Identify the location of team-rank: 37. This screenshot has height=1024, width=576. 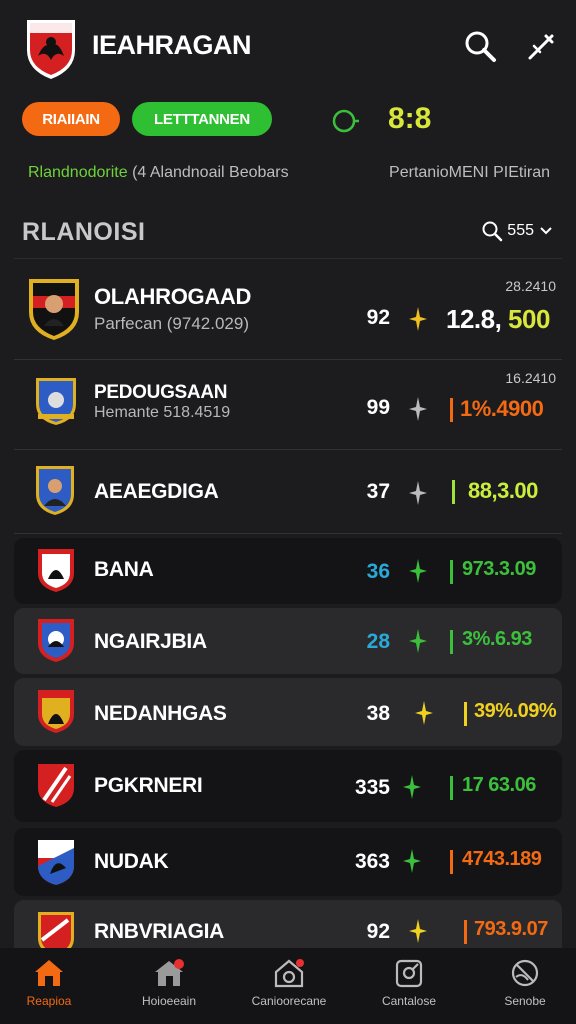
(378, 491).